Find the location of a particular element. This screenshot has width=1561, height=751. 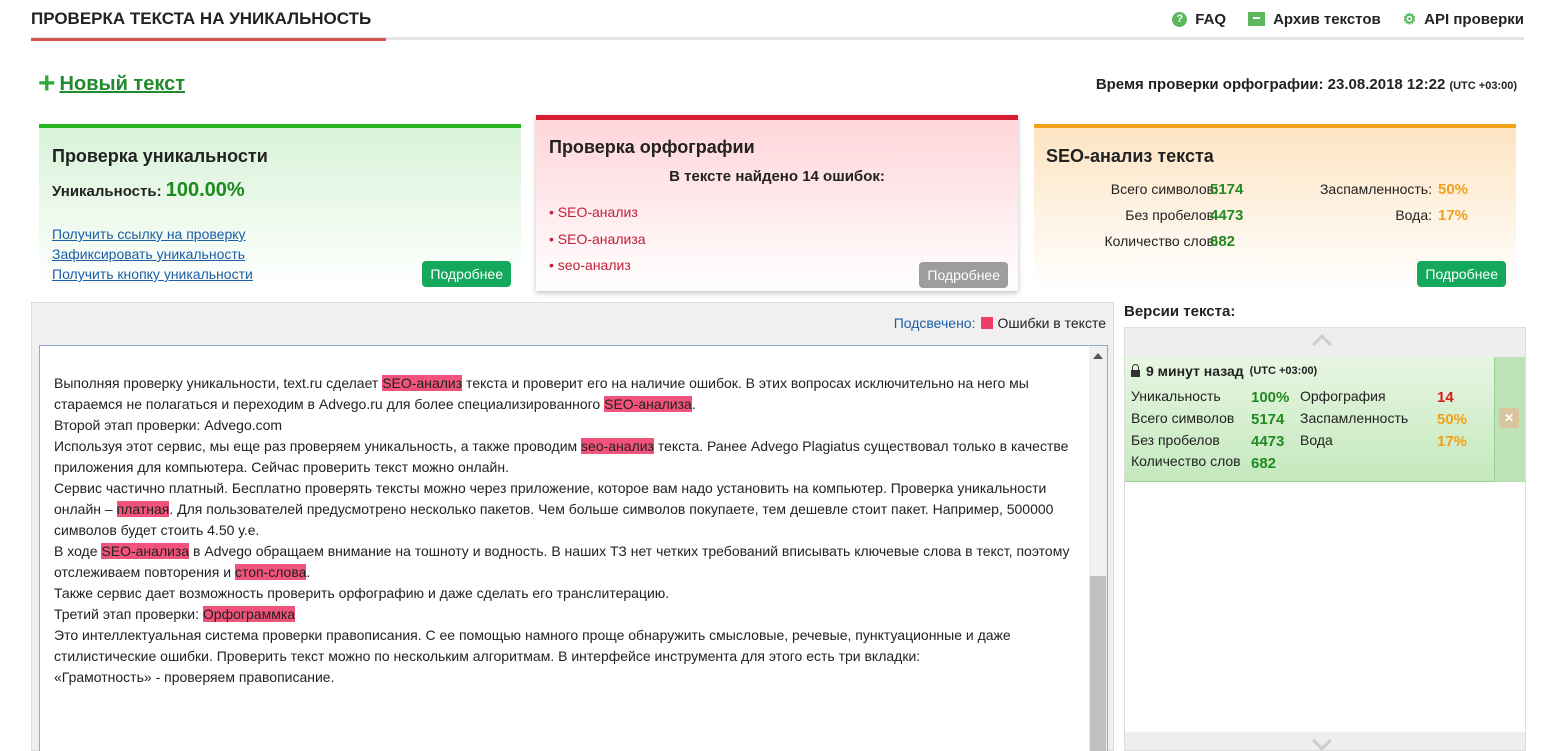

fix-uniqueness-link: Зафиксировать уникальность is located at coordinates (152, 254).